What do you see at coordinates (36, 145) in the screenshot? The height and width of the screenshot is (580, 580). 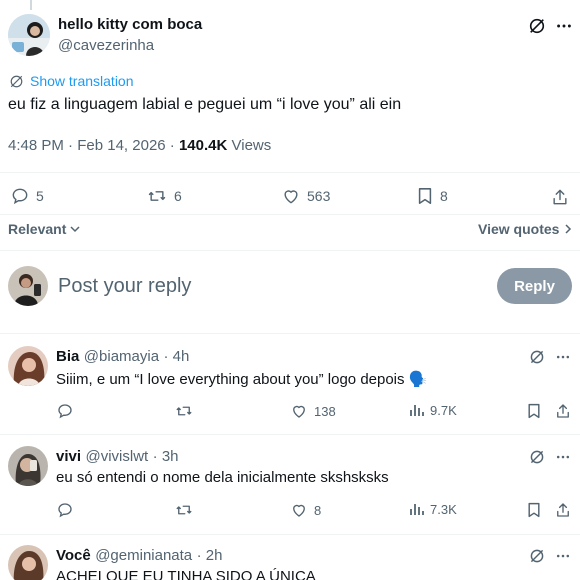 I see `post-time: 4:48 PM` at bounding box center [36, 145].